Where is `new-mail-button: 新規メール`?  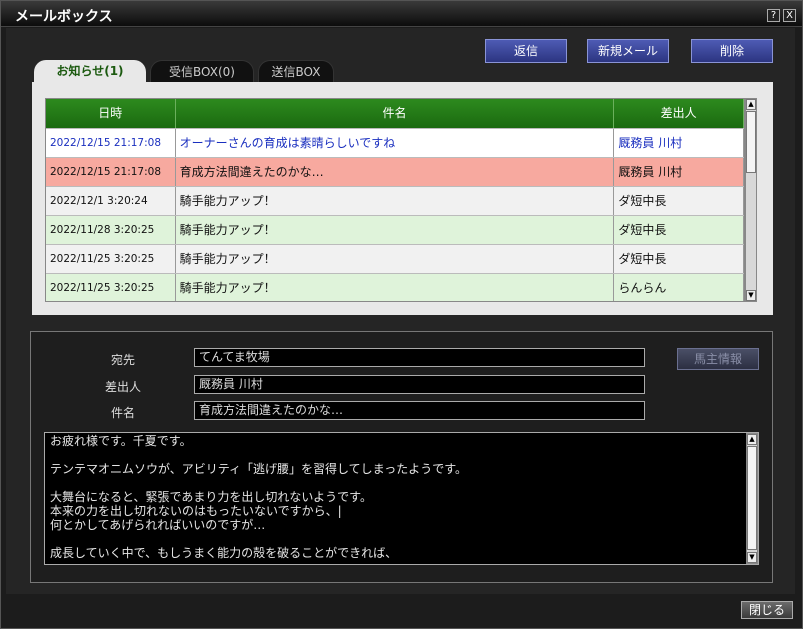 new-mail-button: 新規メール is located at coordinates (628, 51).